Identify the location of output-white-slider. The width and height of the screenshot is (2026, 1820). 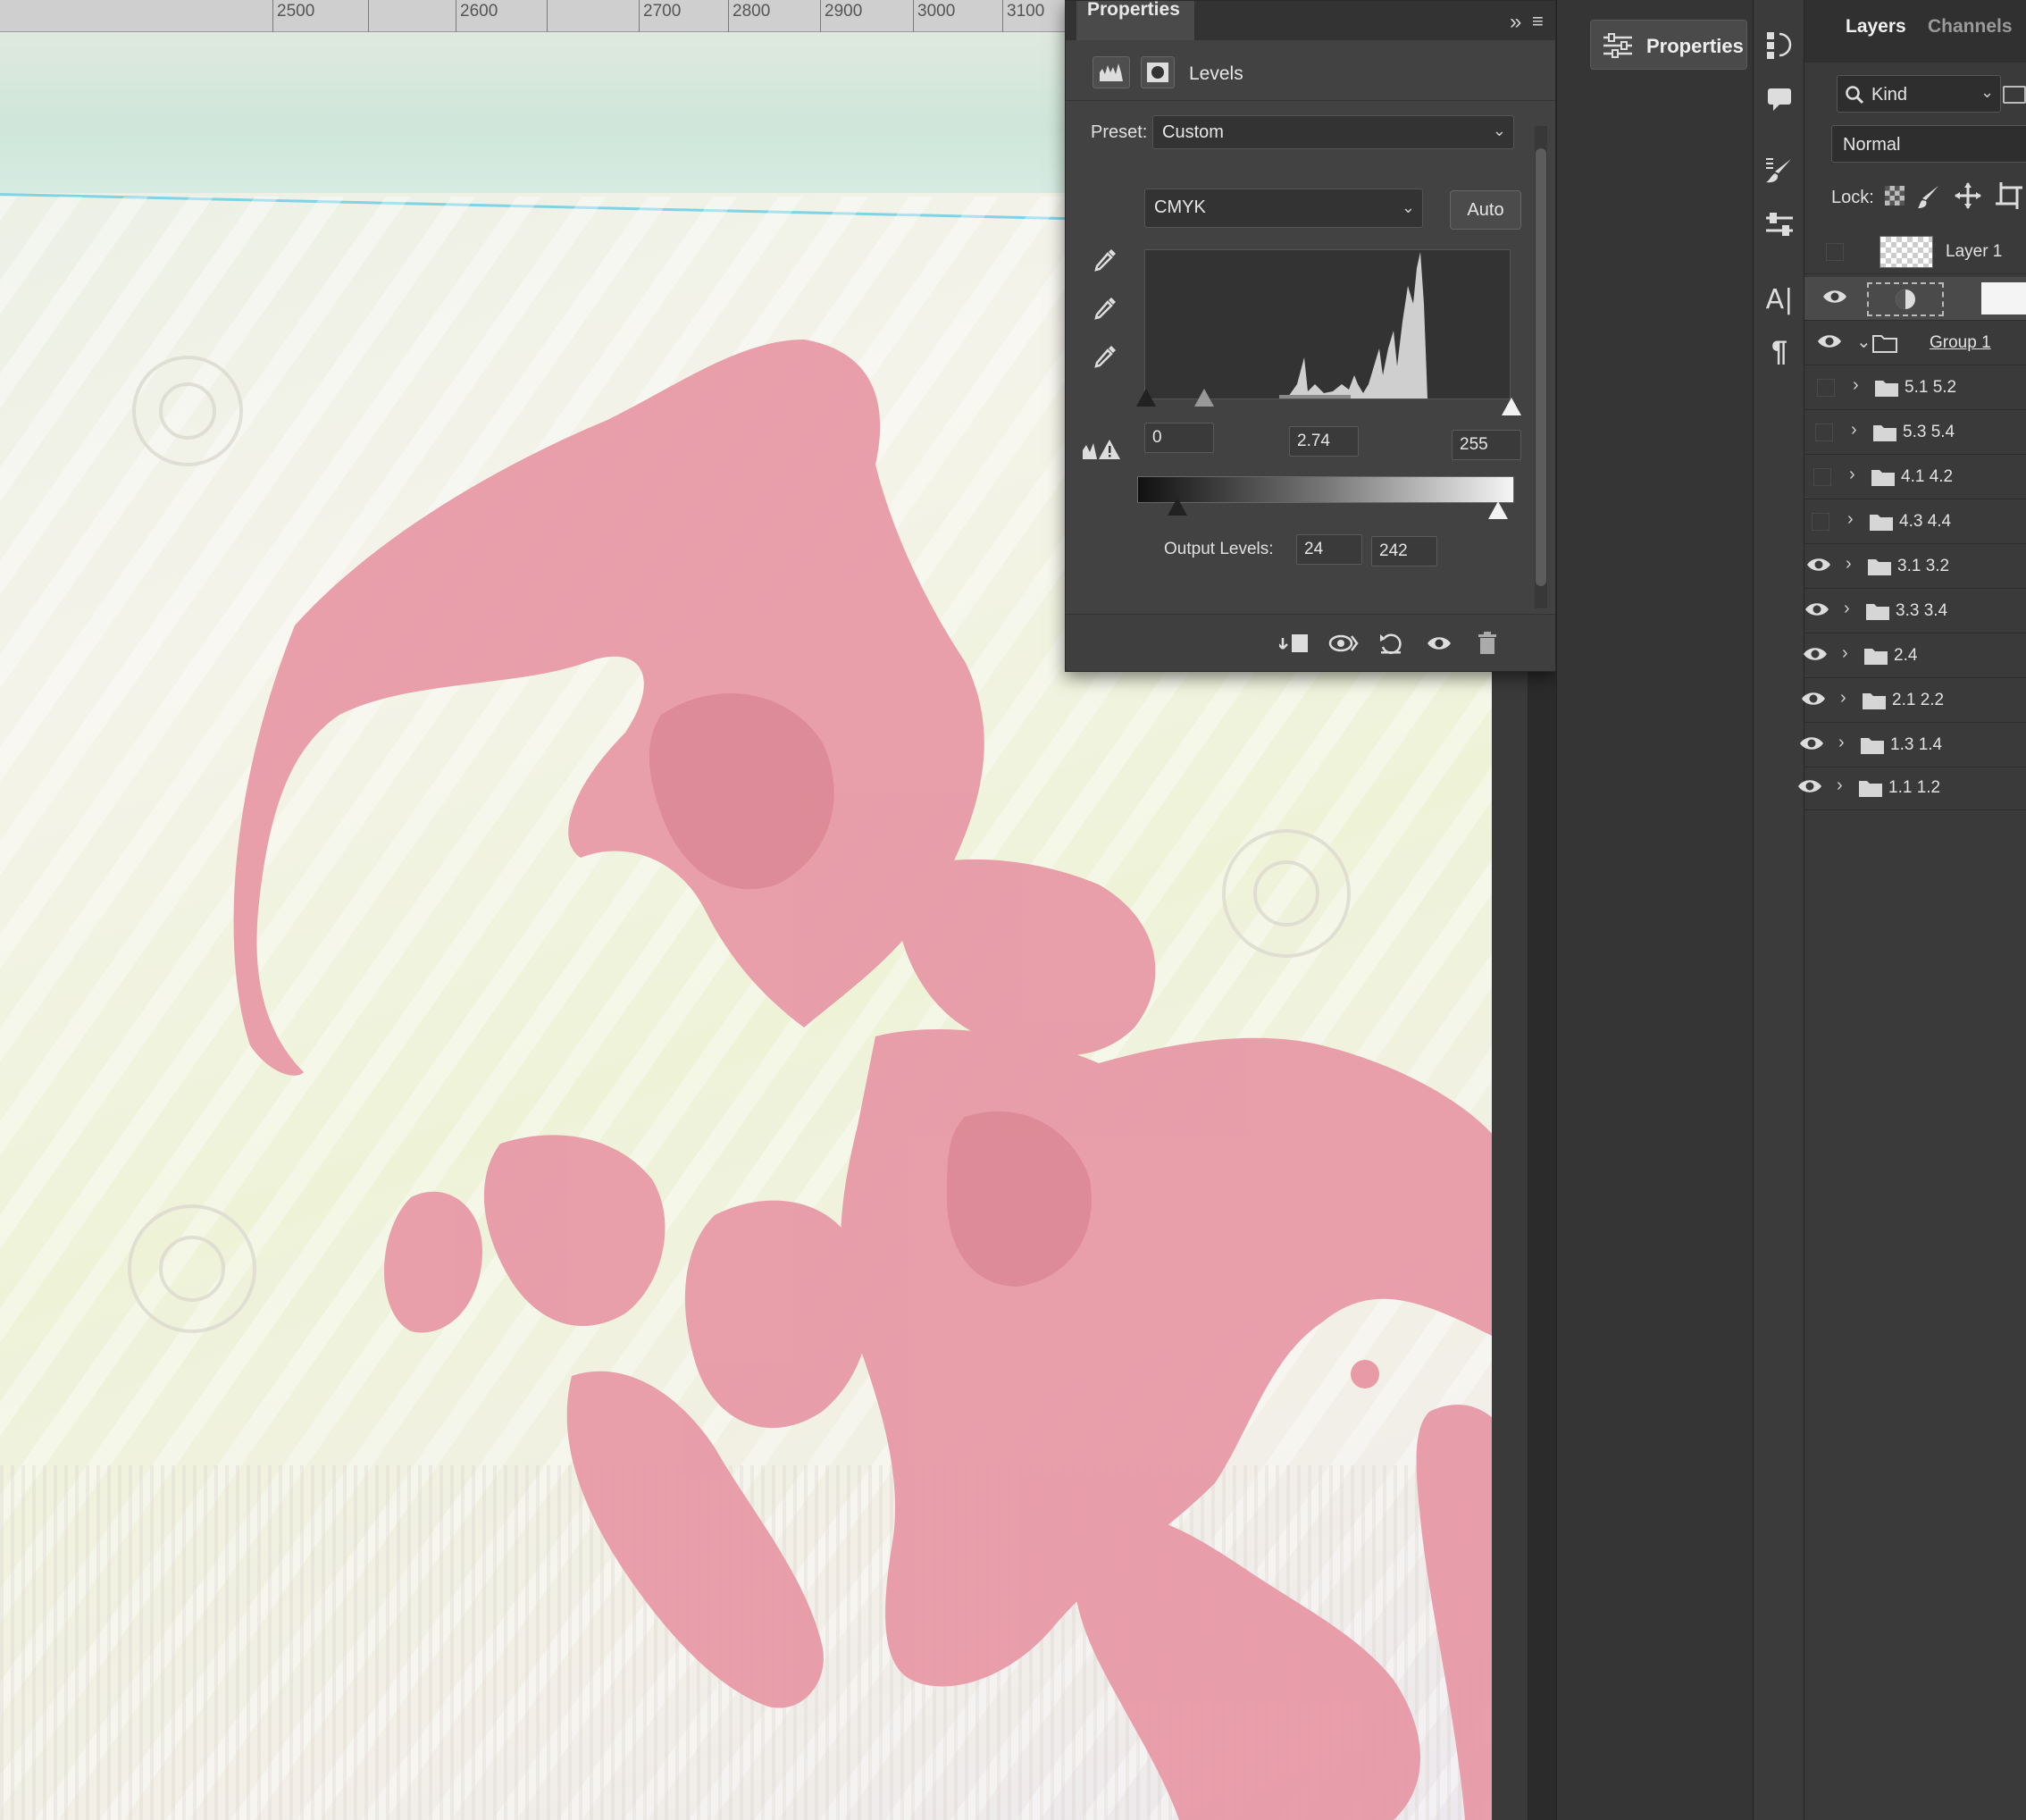
(1498, 510).